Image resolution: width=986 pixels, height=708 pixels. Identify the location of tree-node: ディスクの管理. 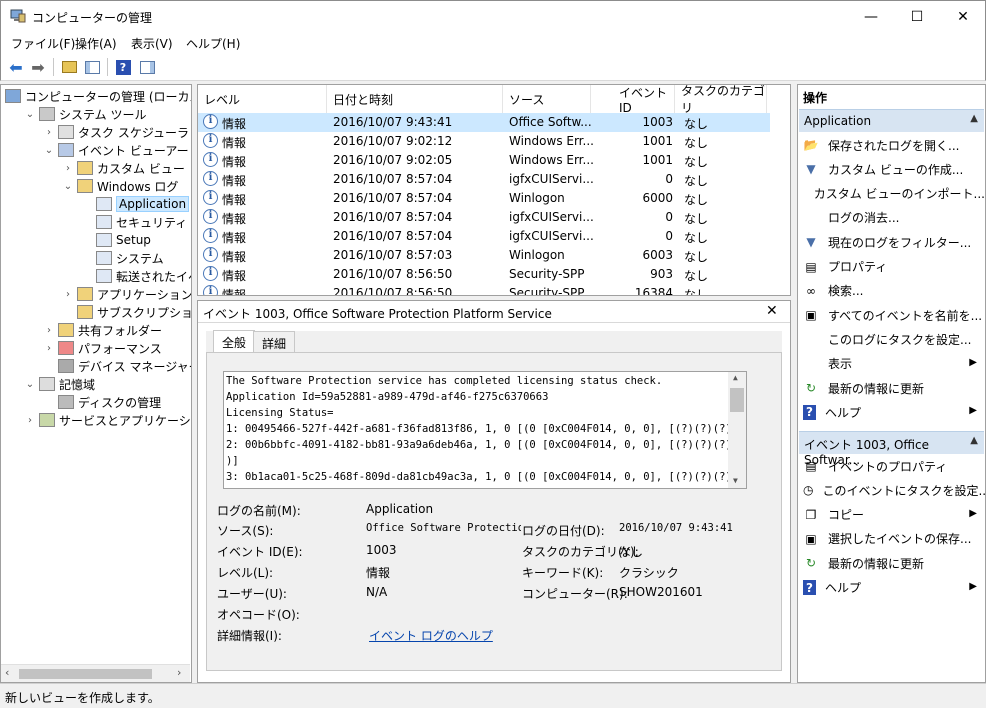
(102, 402).